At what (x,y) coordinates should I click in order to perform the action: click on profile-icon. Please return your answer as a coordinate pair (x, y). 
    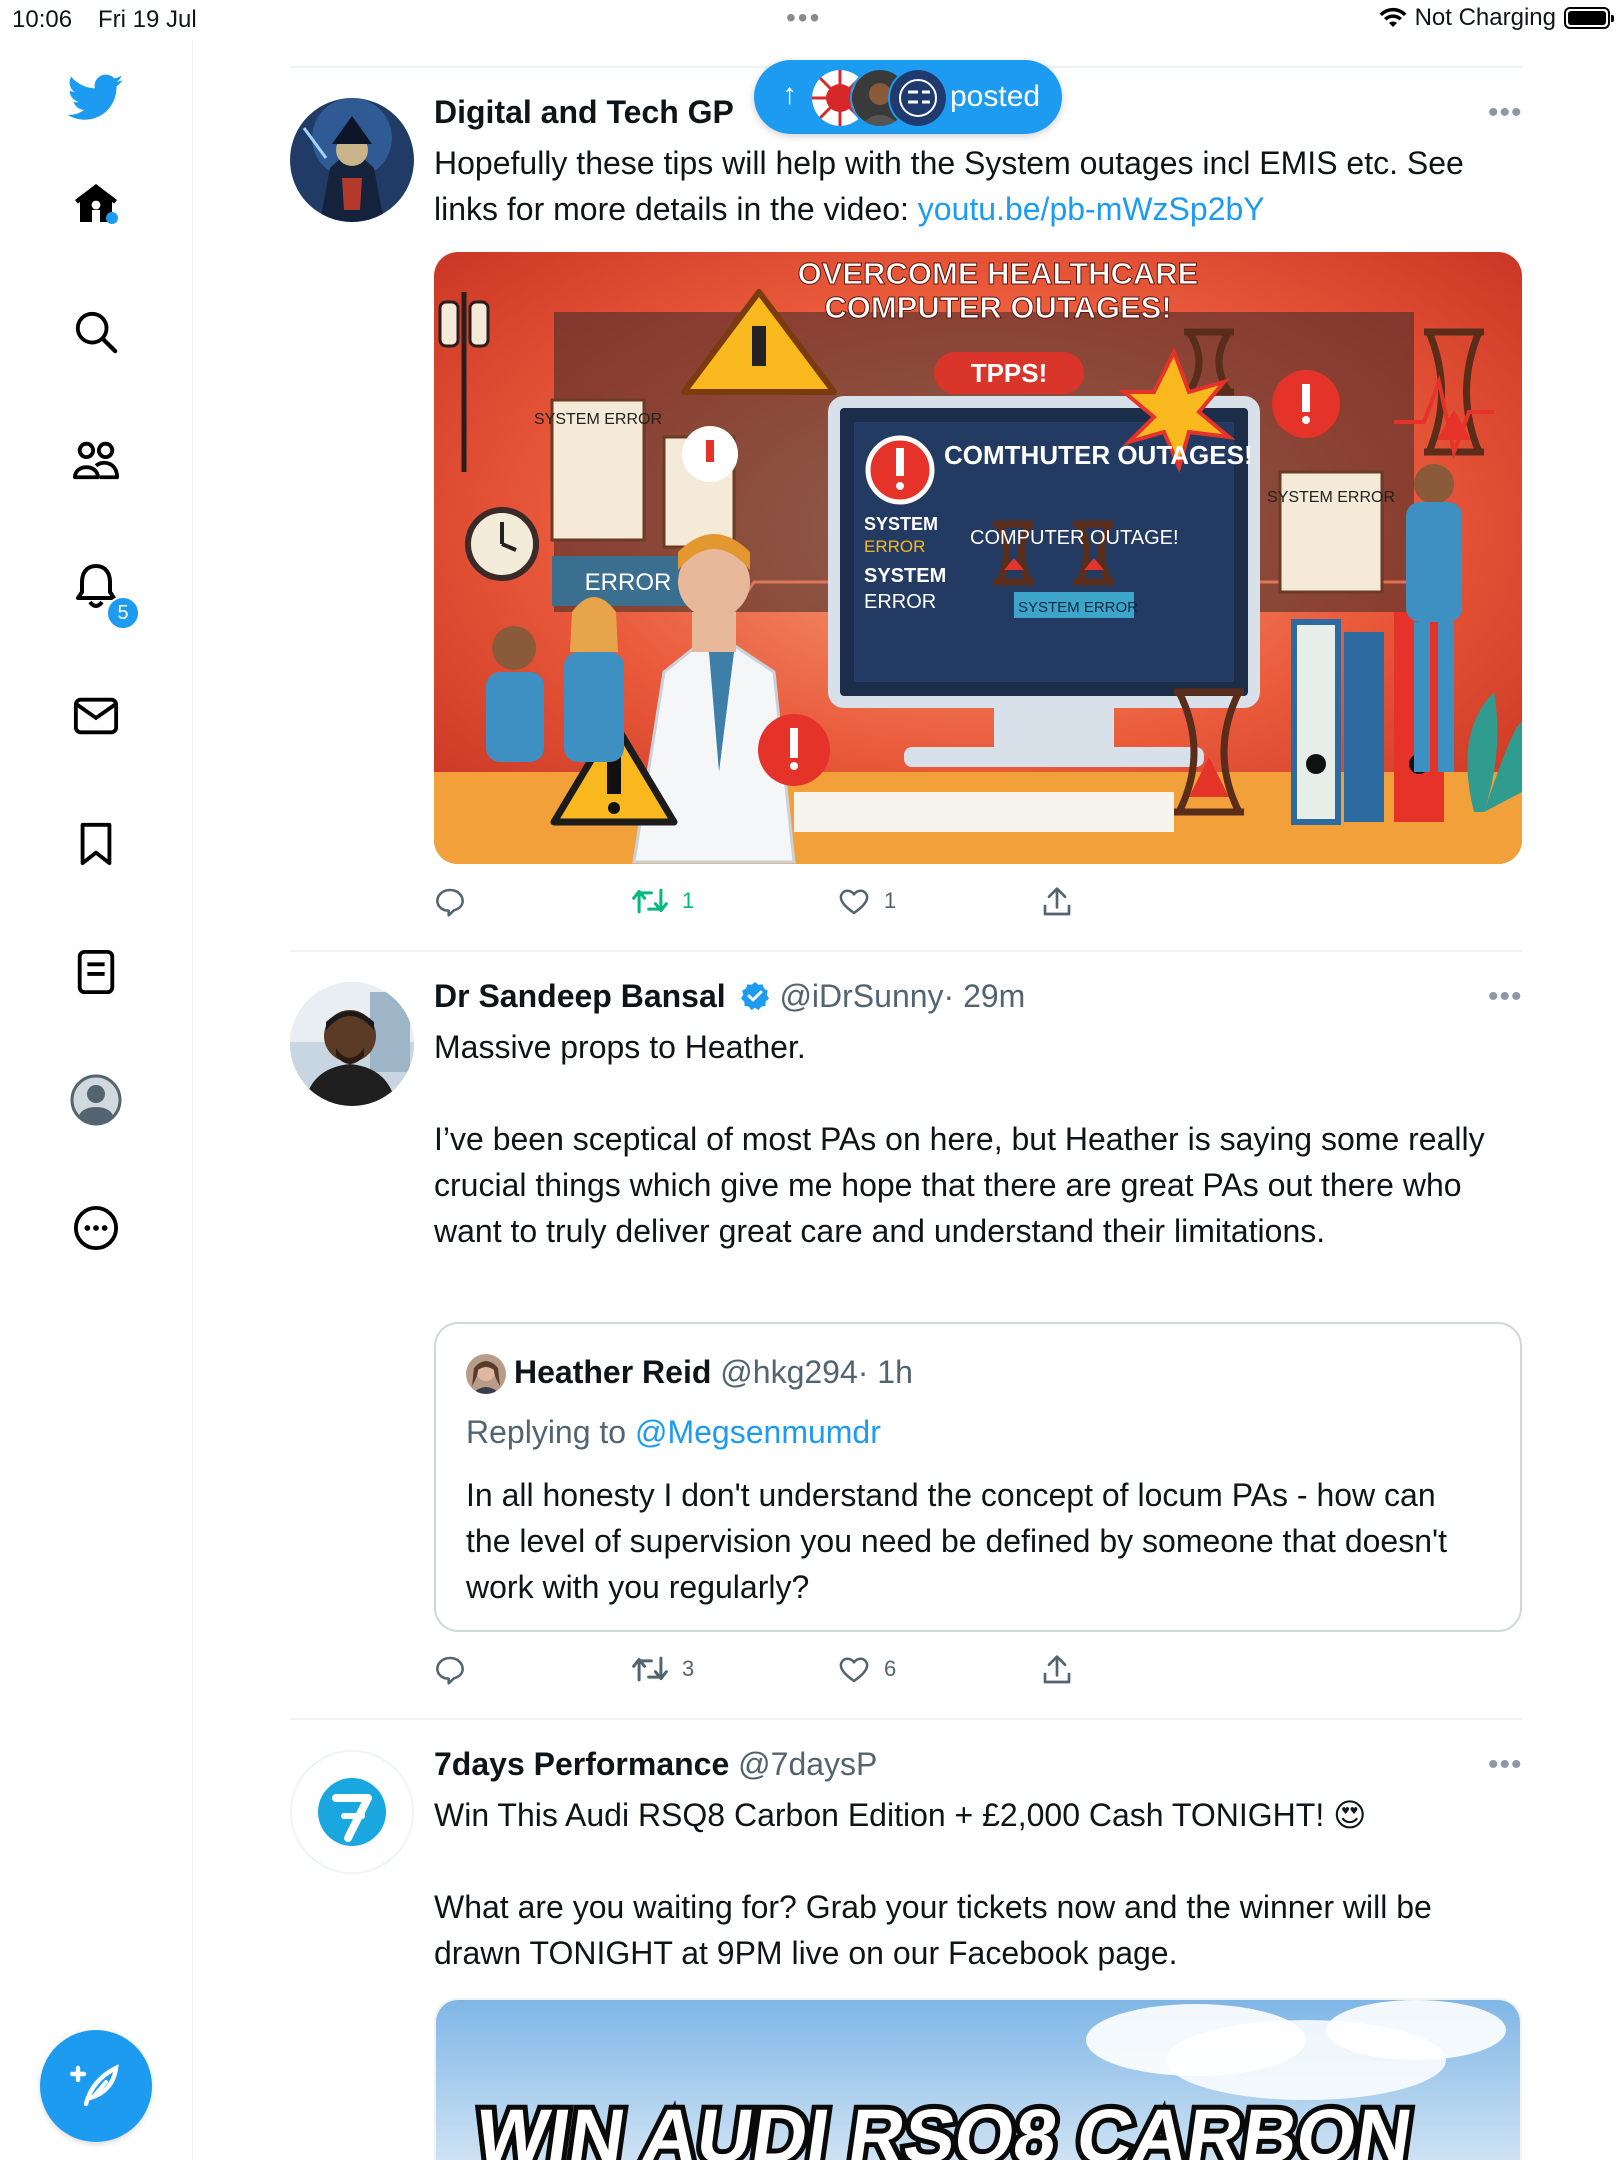
    Looking at the image, I should click on (96, 1100).